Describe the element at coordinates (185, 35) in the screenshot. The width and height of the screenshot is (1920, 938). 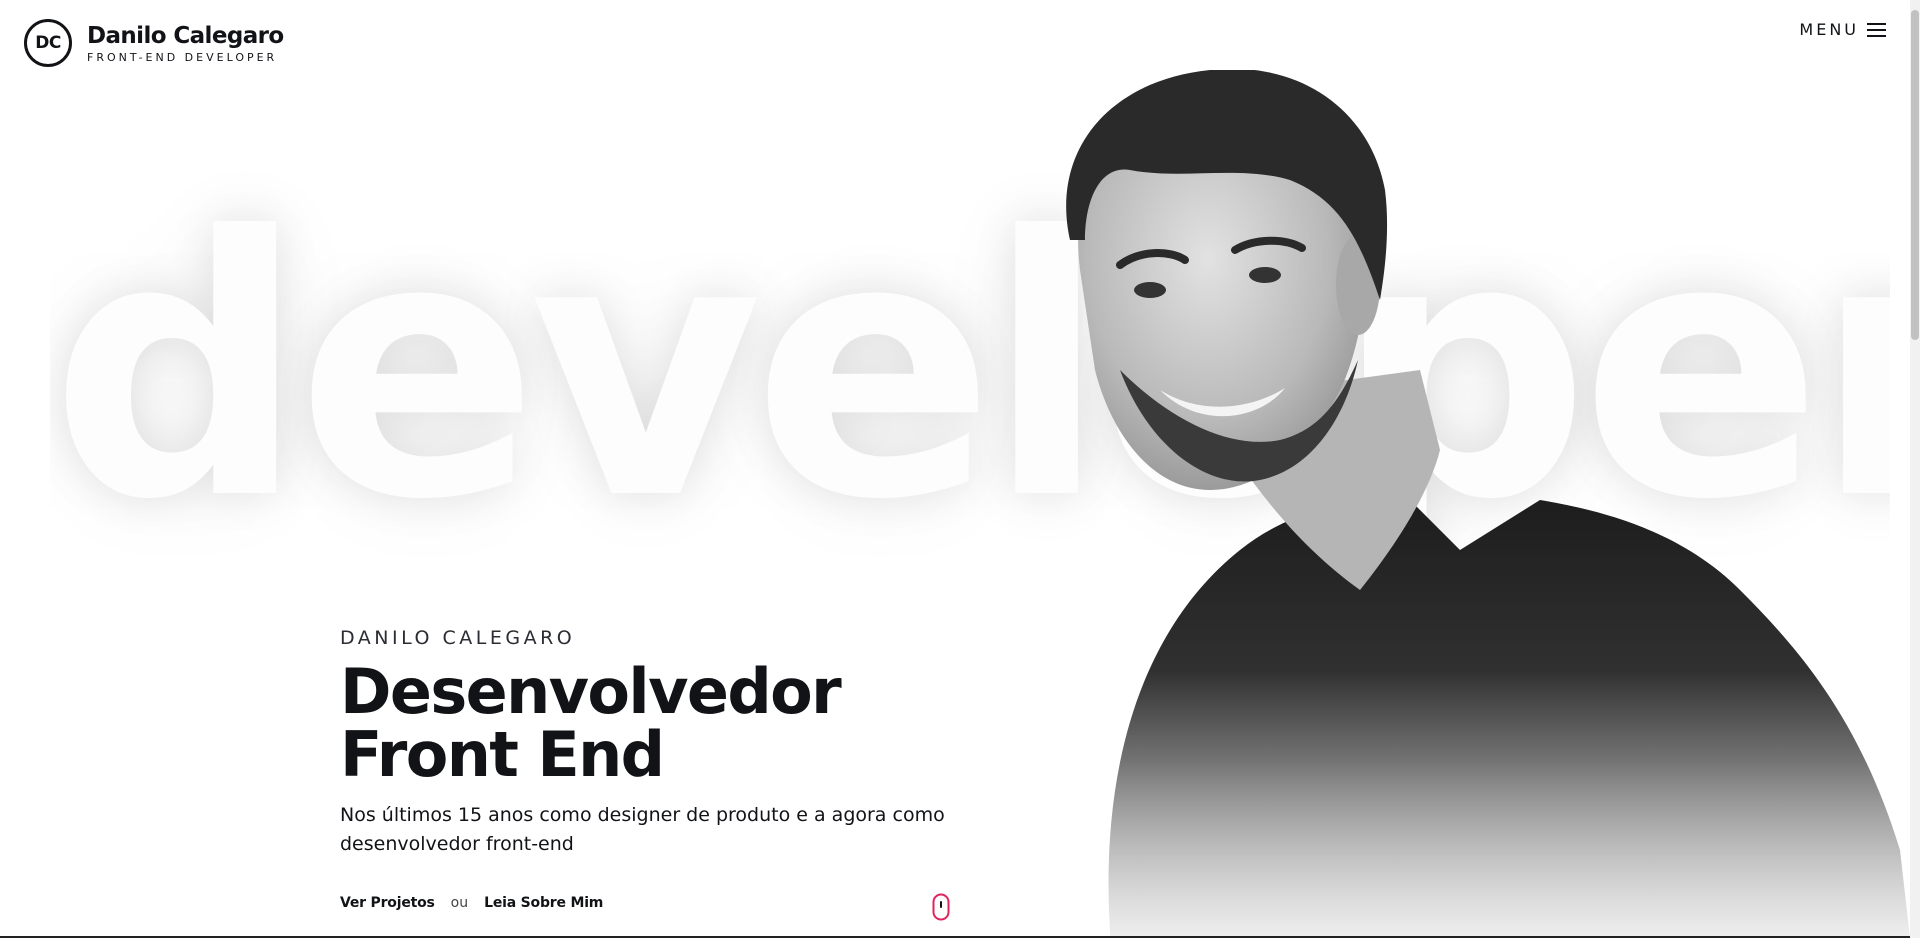
I see `site-name: Danilo Calegaro` at that location.